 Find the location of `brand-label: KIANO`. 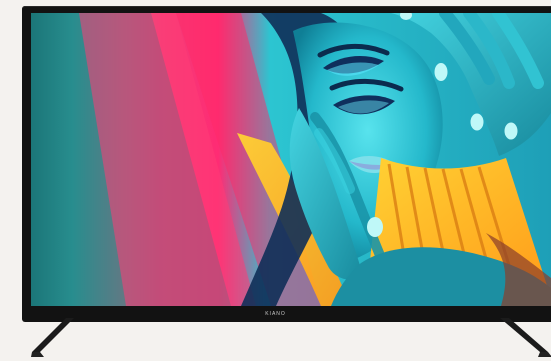

brand-label: KIANO is located at coordinates (275, 314).